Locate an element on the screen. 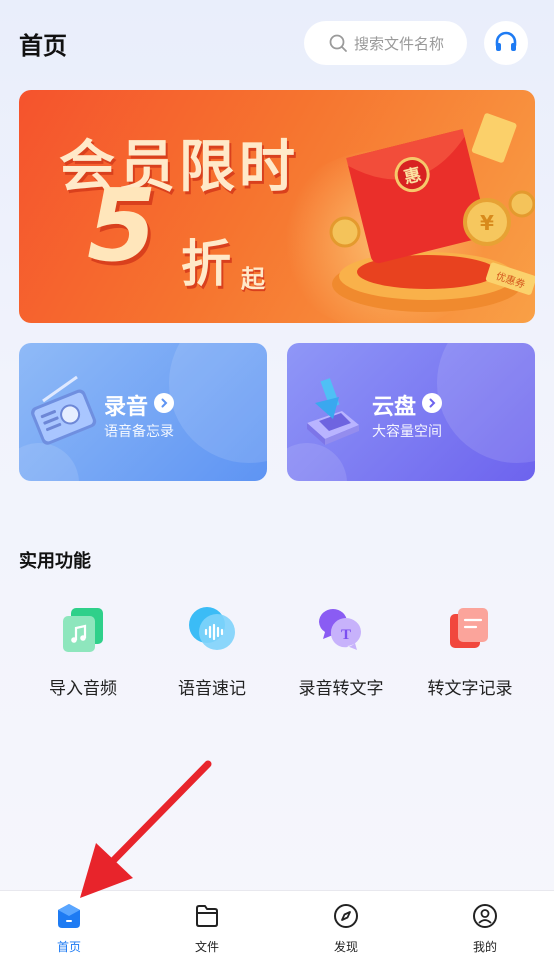  voice-notes-tool: 语音速记 is located at coordinates (212, 649).